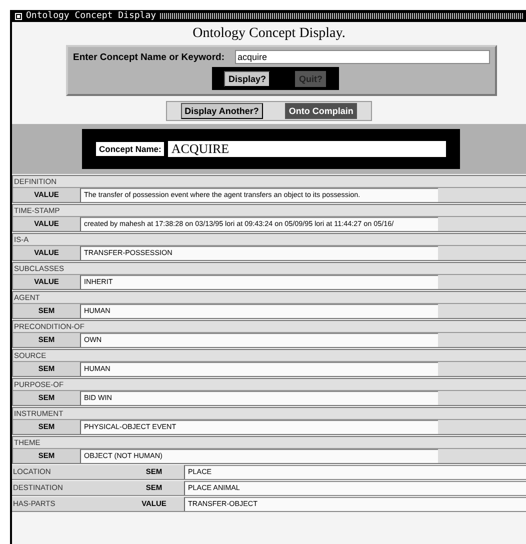 This screenshot has height=544, width=526. Describe the element at coordinates (321, 111) in the screenshot. I see `nav-button: Onto Complain` at that location.